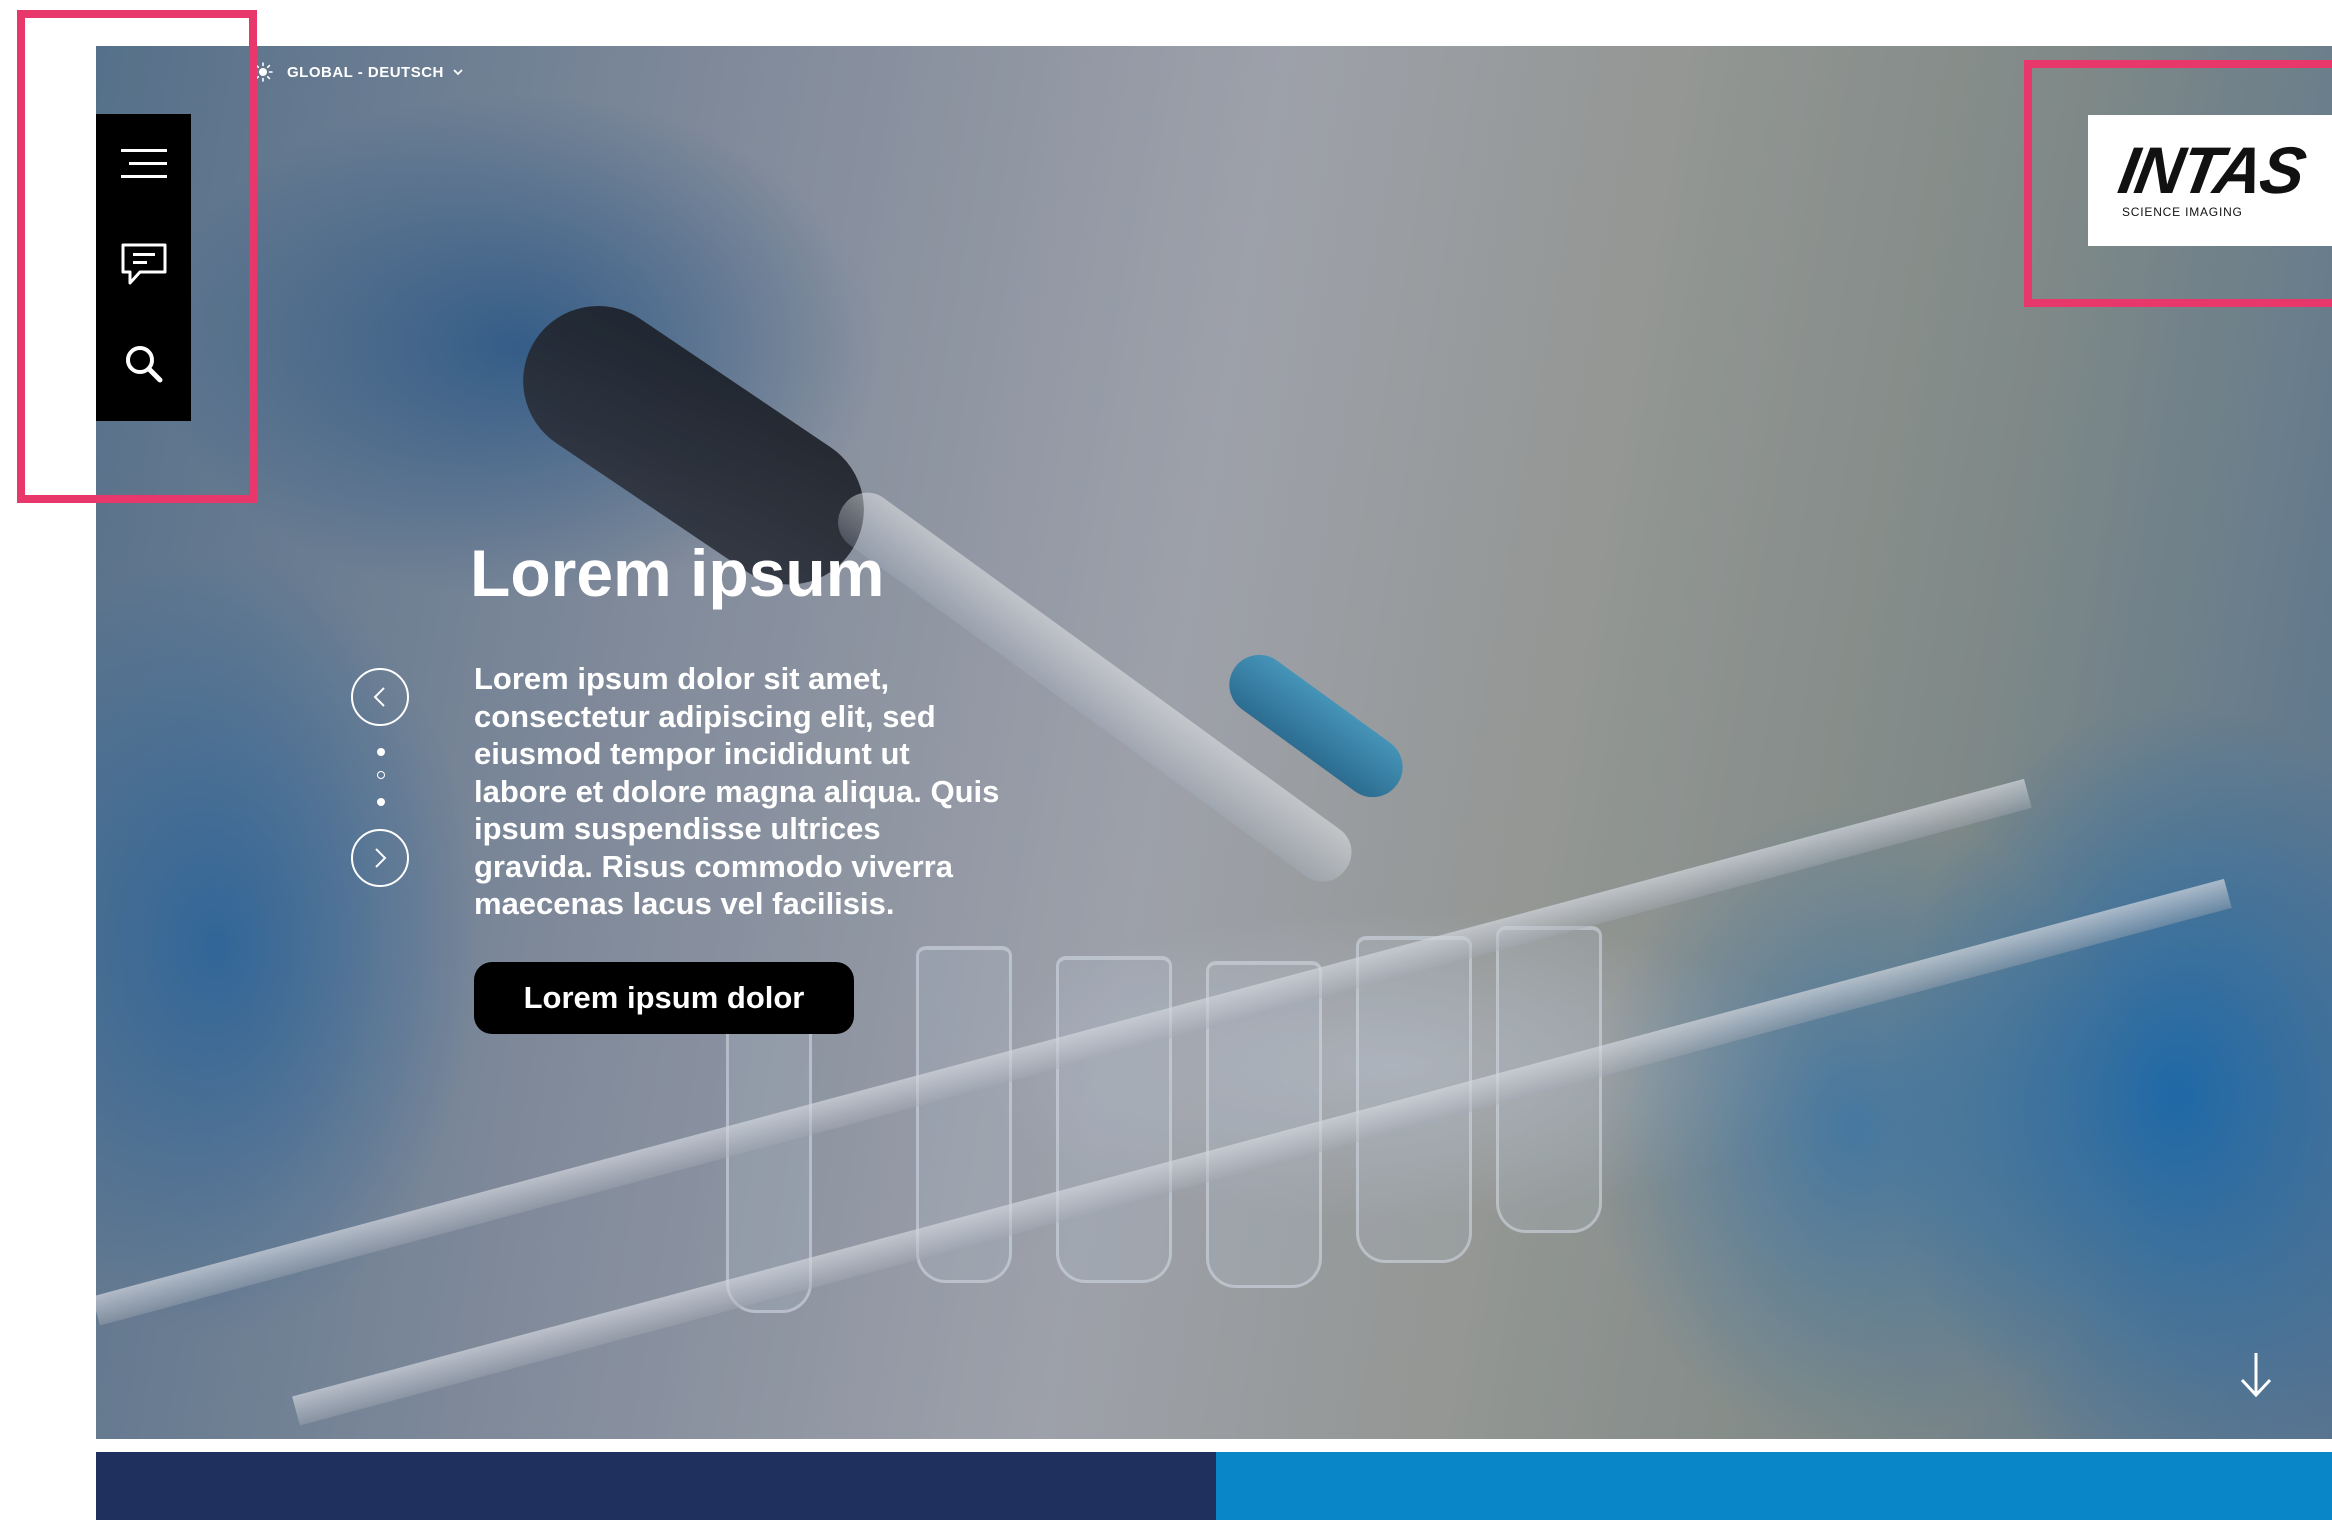 Image resolution: width=2332 pixels, height=1520 pixels. Describe the element at coordinates (137, 256) in the screenshot. I see `sidebar-highlight-box` at that location.